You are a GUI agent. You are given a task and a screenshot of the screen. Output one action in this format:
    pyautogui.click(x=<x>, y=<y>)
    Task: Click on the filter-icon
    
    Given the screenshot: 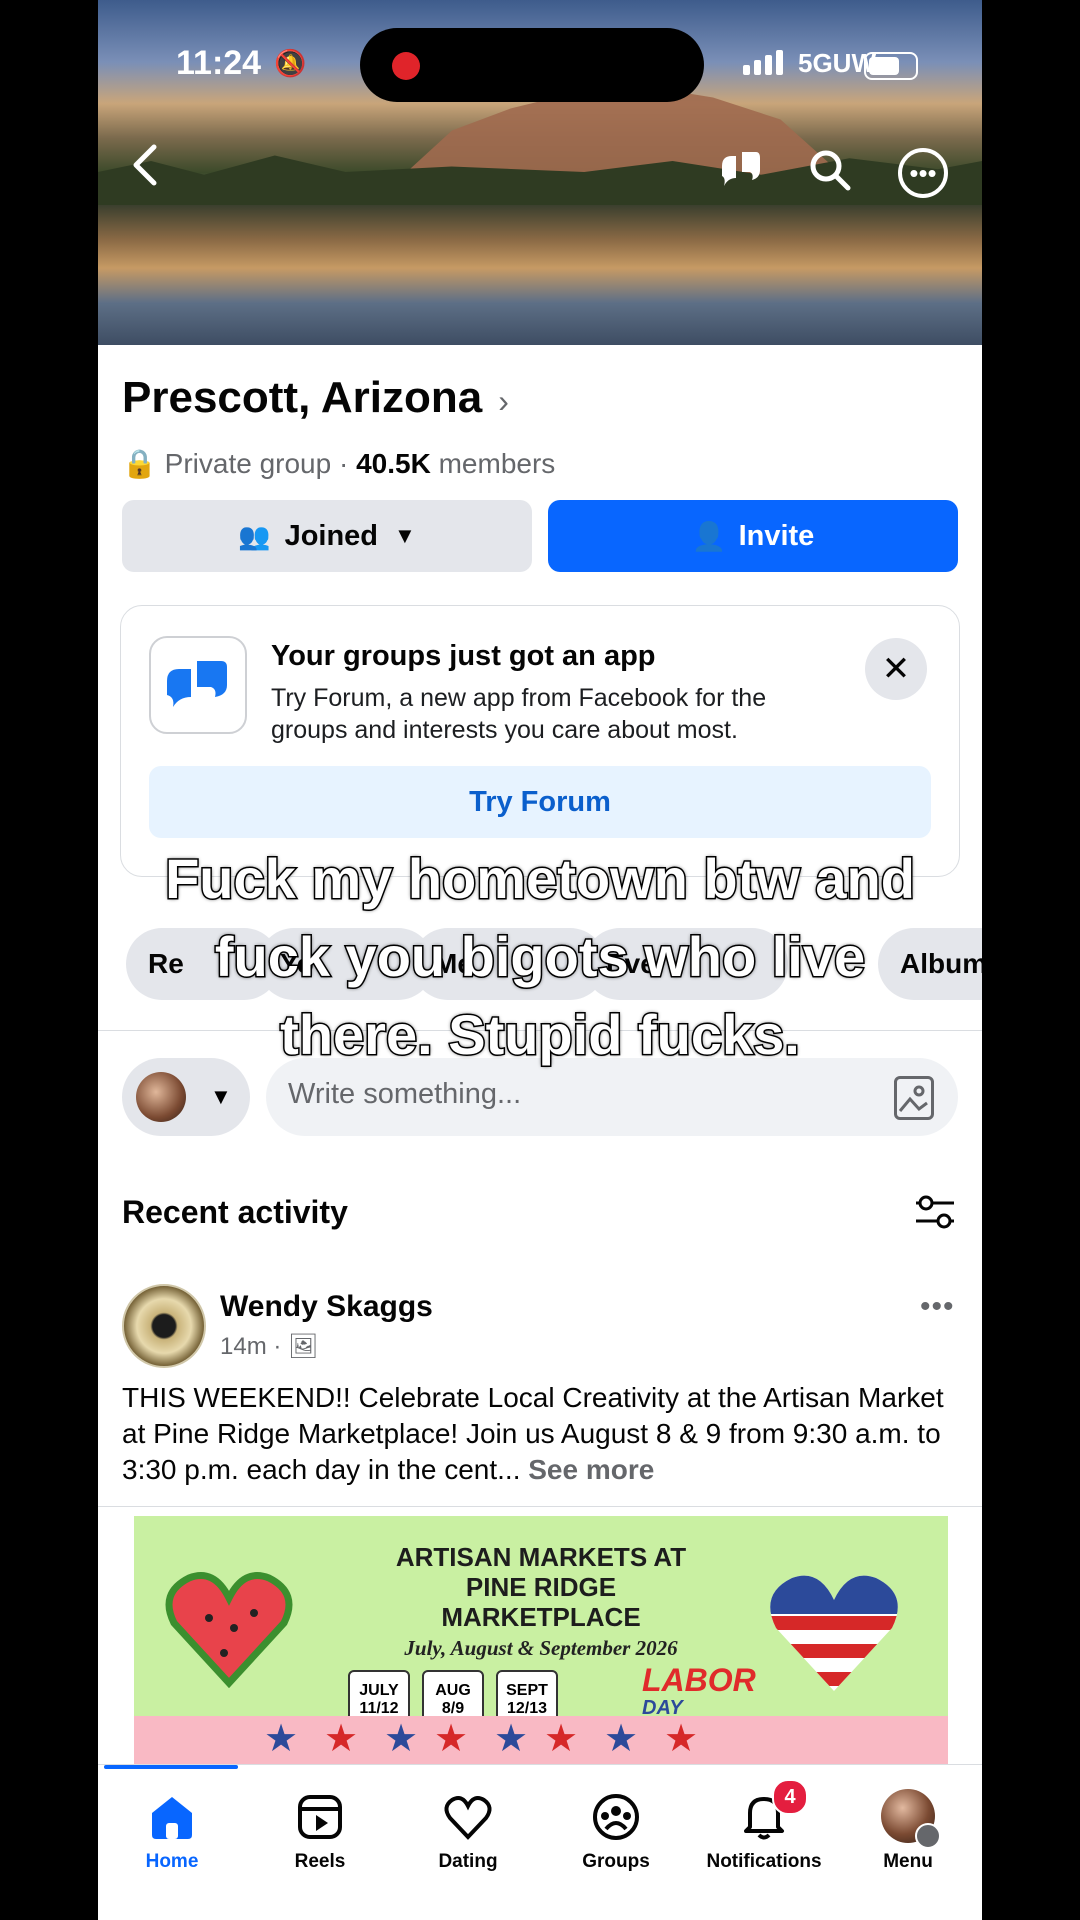 What is the action you would take?
    pyautogui.click(x=934, y=1212)
    